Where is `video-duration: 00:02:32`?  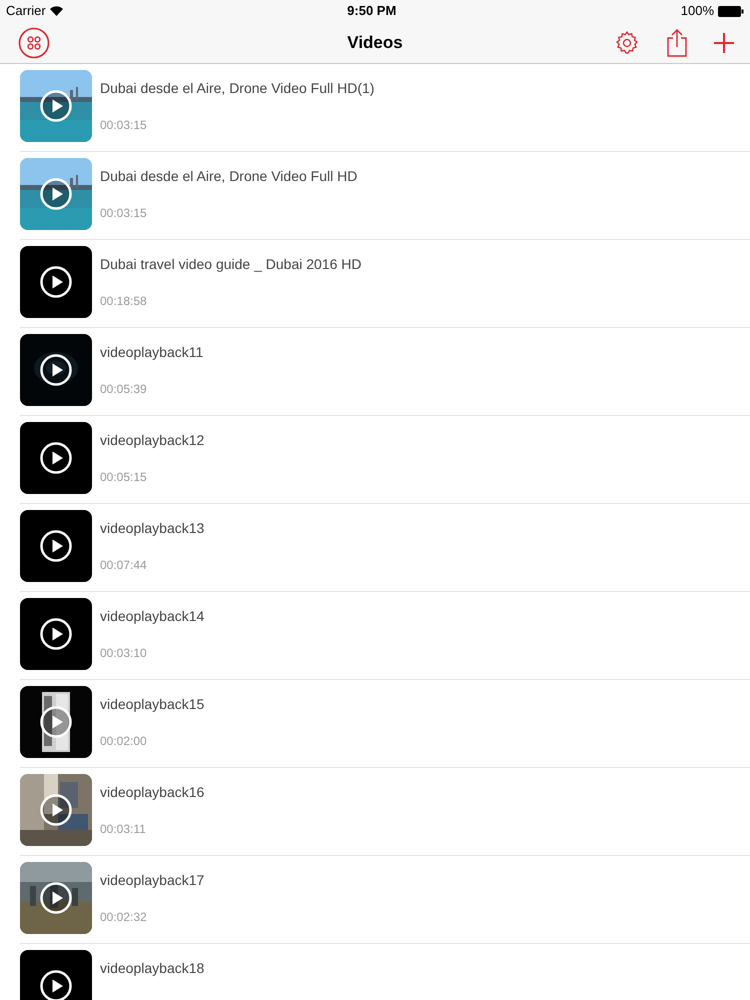 video-duration: 00:02:32 is located at coordinates (124, 917).